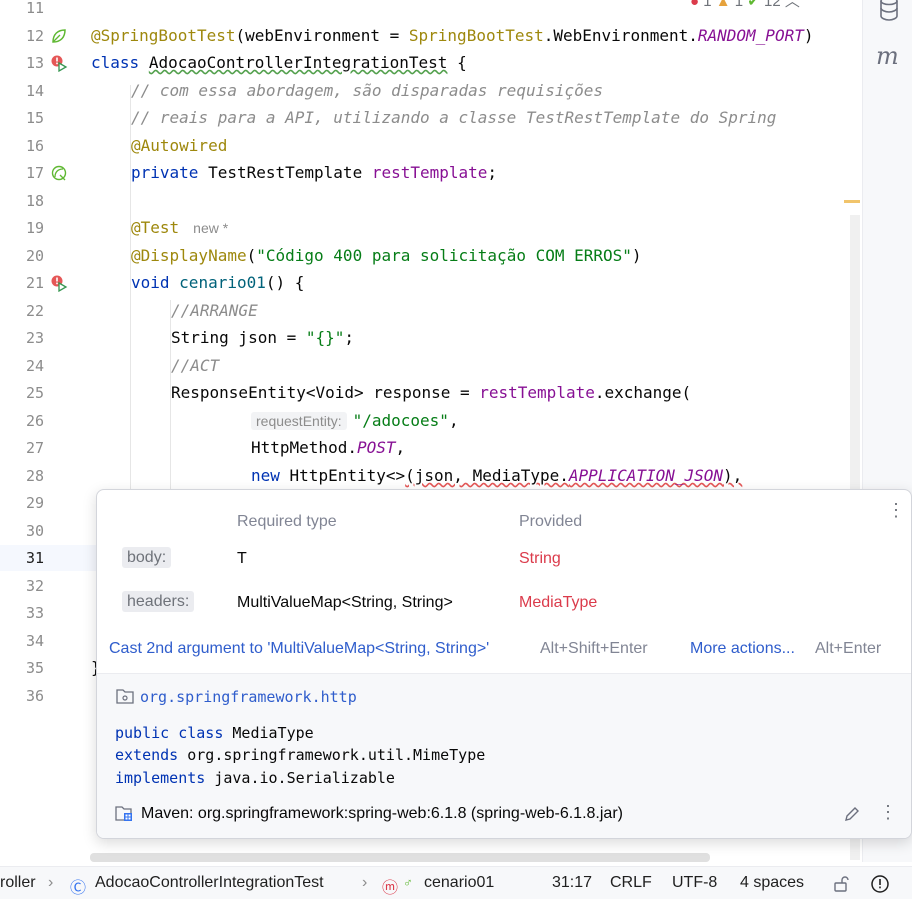 This screenshot has width=912, height=899. Describe the element at coordinates (163, 35) in the screenshot. I see `annotation: @SpringBootTest` at that location.